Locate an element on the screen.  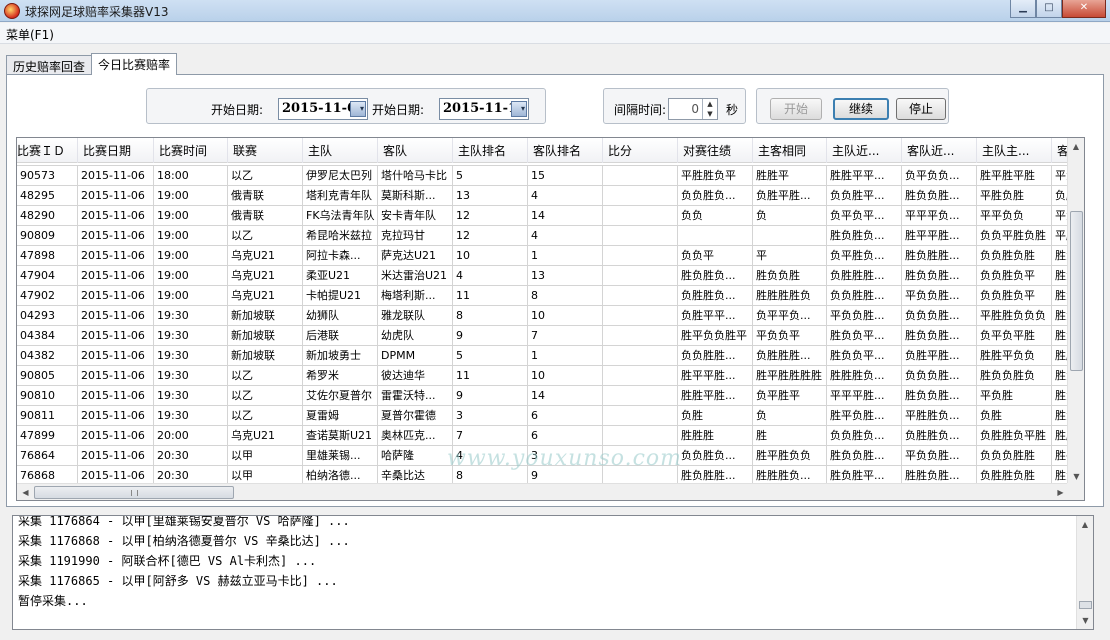
table-cell: 47898 is located at coordinates (47, 256).